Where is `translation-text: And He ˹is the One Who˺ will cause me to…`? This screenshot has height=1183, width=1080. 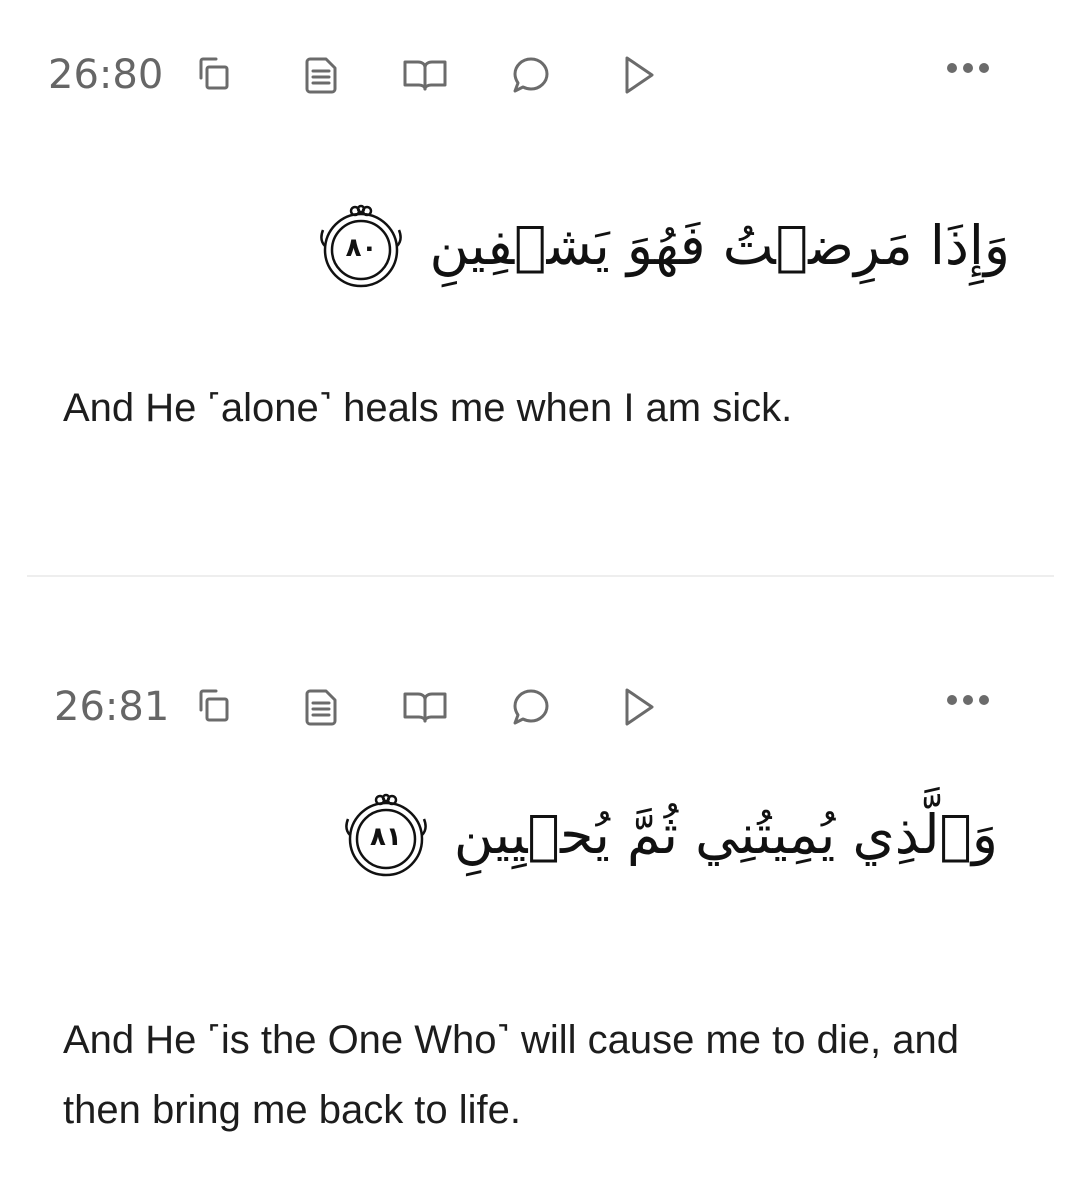 translation-text: And He ˹is the One Who˺ will cause me to… is located at coordinates (511, 1075).